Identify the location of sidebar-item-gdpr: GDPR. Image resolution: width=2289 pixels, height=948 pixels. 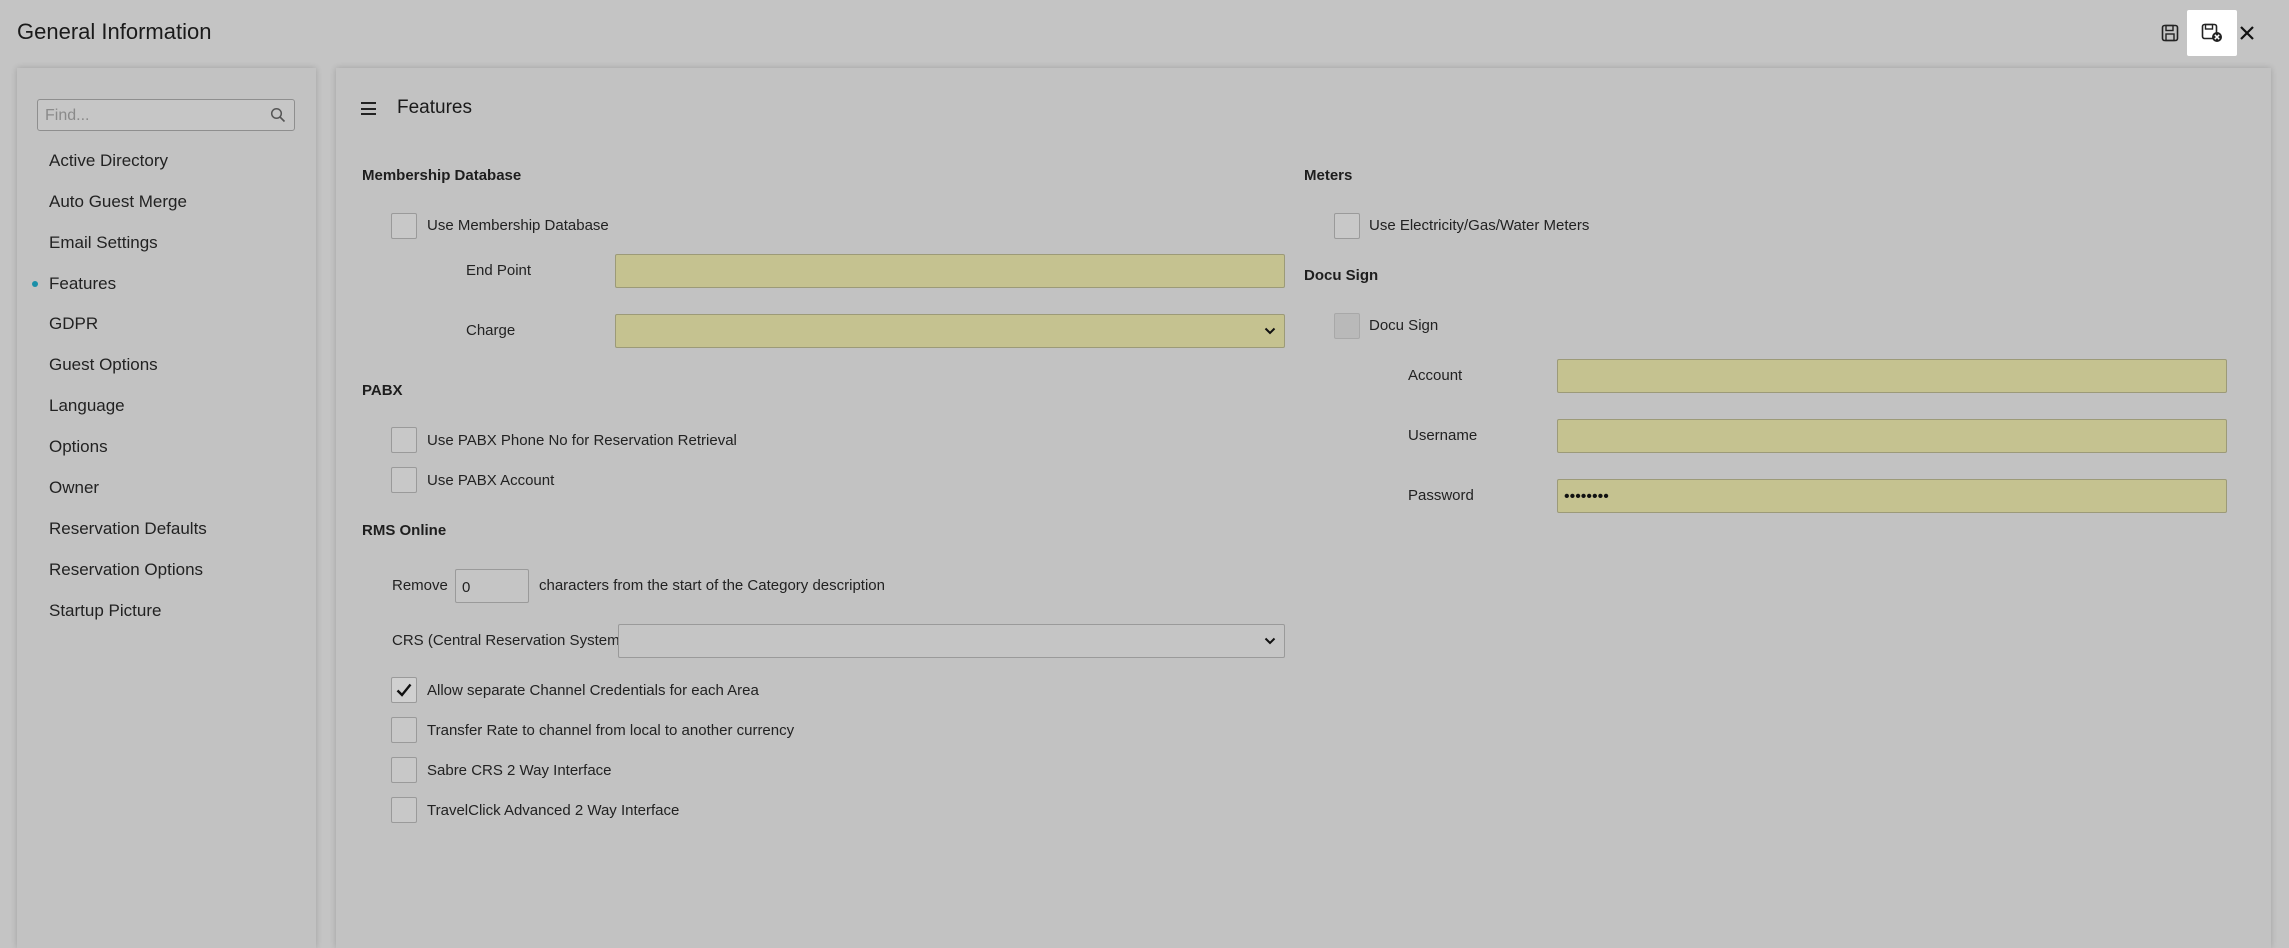
(73, 324).